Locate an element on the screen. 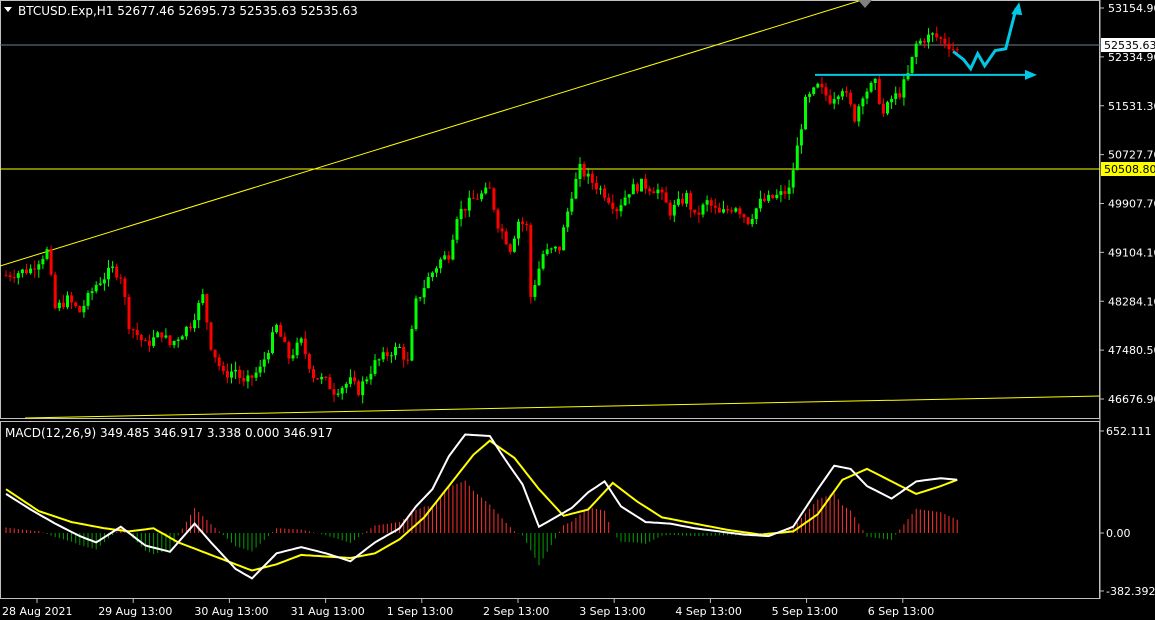  triangle-down-icon is located at coordinates (8, 9).